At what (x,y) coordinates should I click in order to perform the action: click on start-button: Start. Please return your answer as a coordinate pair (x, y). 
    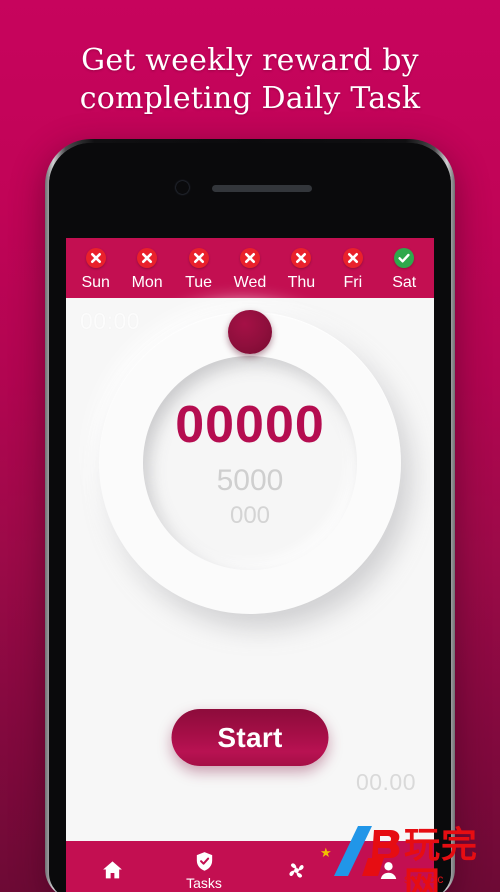
    Looking at the image, I should click on (250, 737).